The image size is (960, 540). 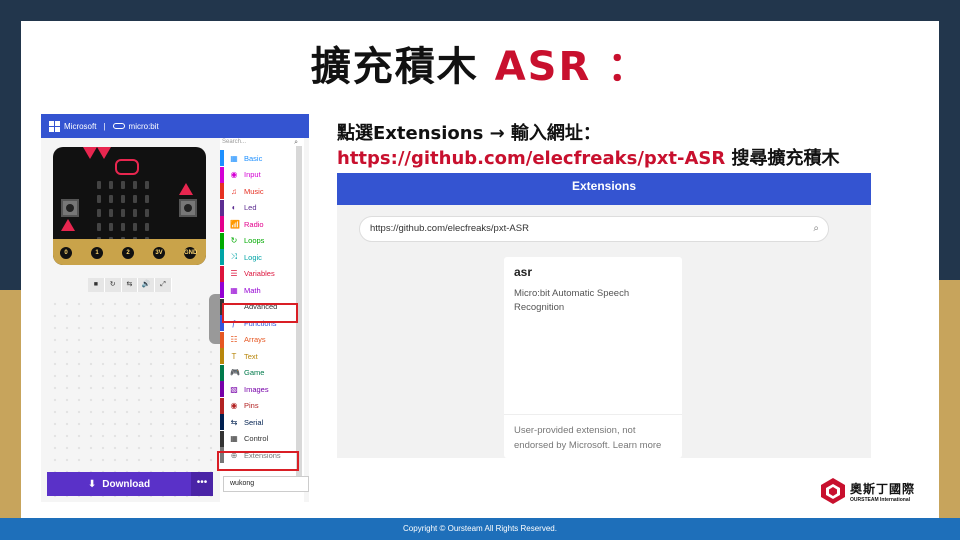 I want to click on instruction-line-1: 點選Extensions → 輸入網址：, so click(x=469, y=133).